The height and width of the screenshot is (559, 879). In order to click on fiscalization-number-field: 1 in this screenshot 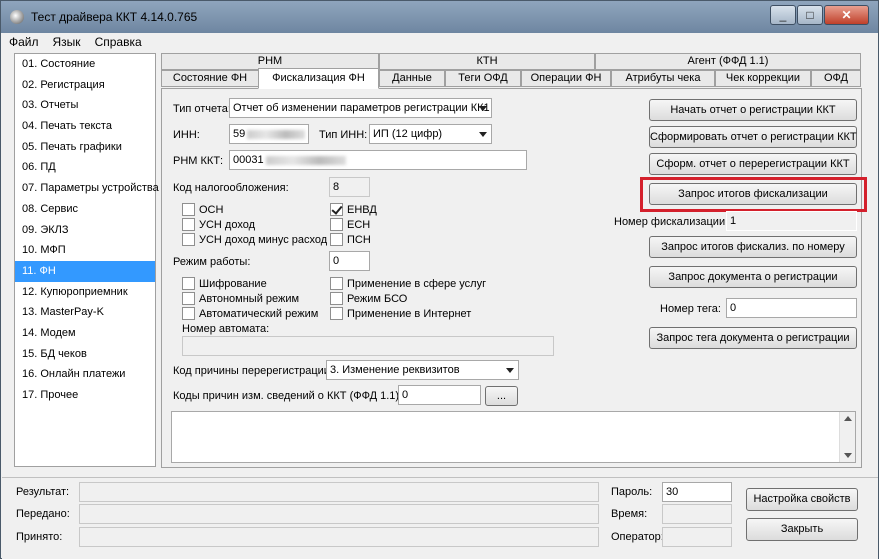, I will do `click(791, 221)`.